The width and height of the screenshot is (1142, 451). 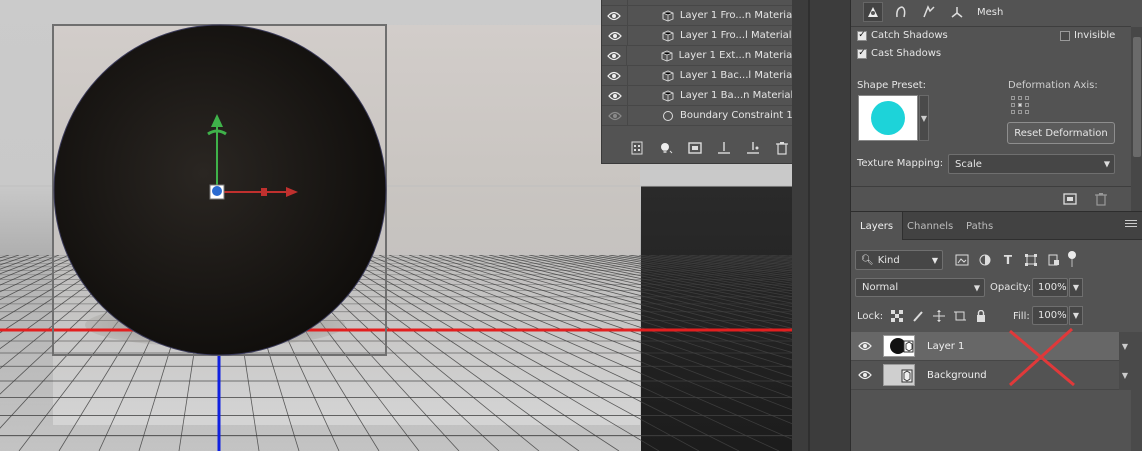 What do you see at coordinates (698, 75) in the screenshot?
I see `scene-row-material: Layer 1 Bac...l Material` at bounding box center [698, 75].